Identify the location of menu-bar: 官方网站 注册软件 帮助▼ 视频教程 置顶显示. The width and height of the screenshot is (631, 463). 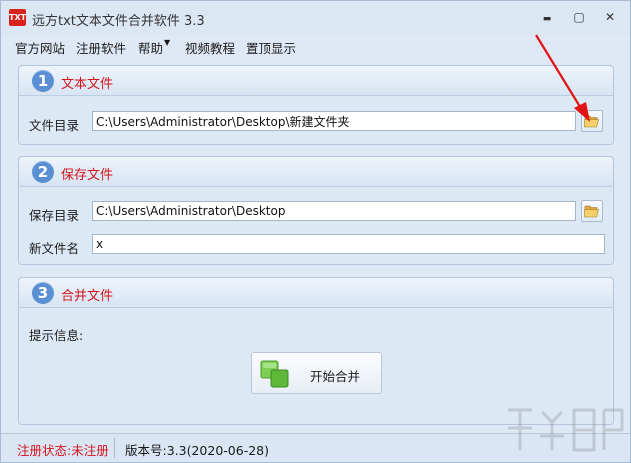
(315, 46).